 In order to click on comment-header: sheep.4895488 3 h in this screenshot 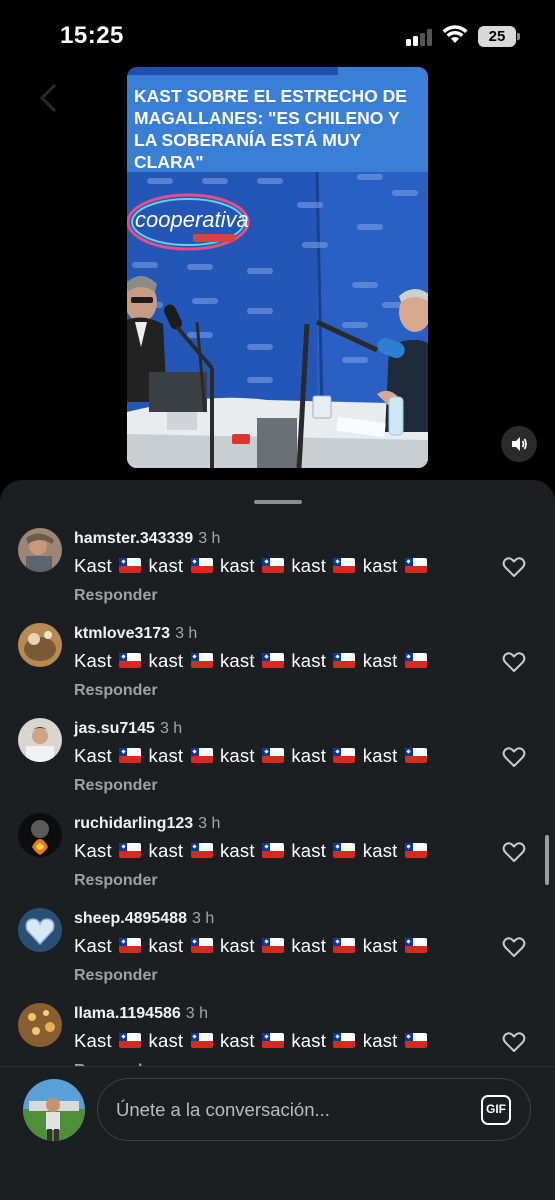, I will do `click(144, 919)`.